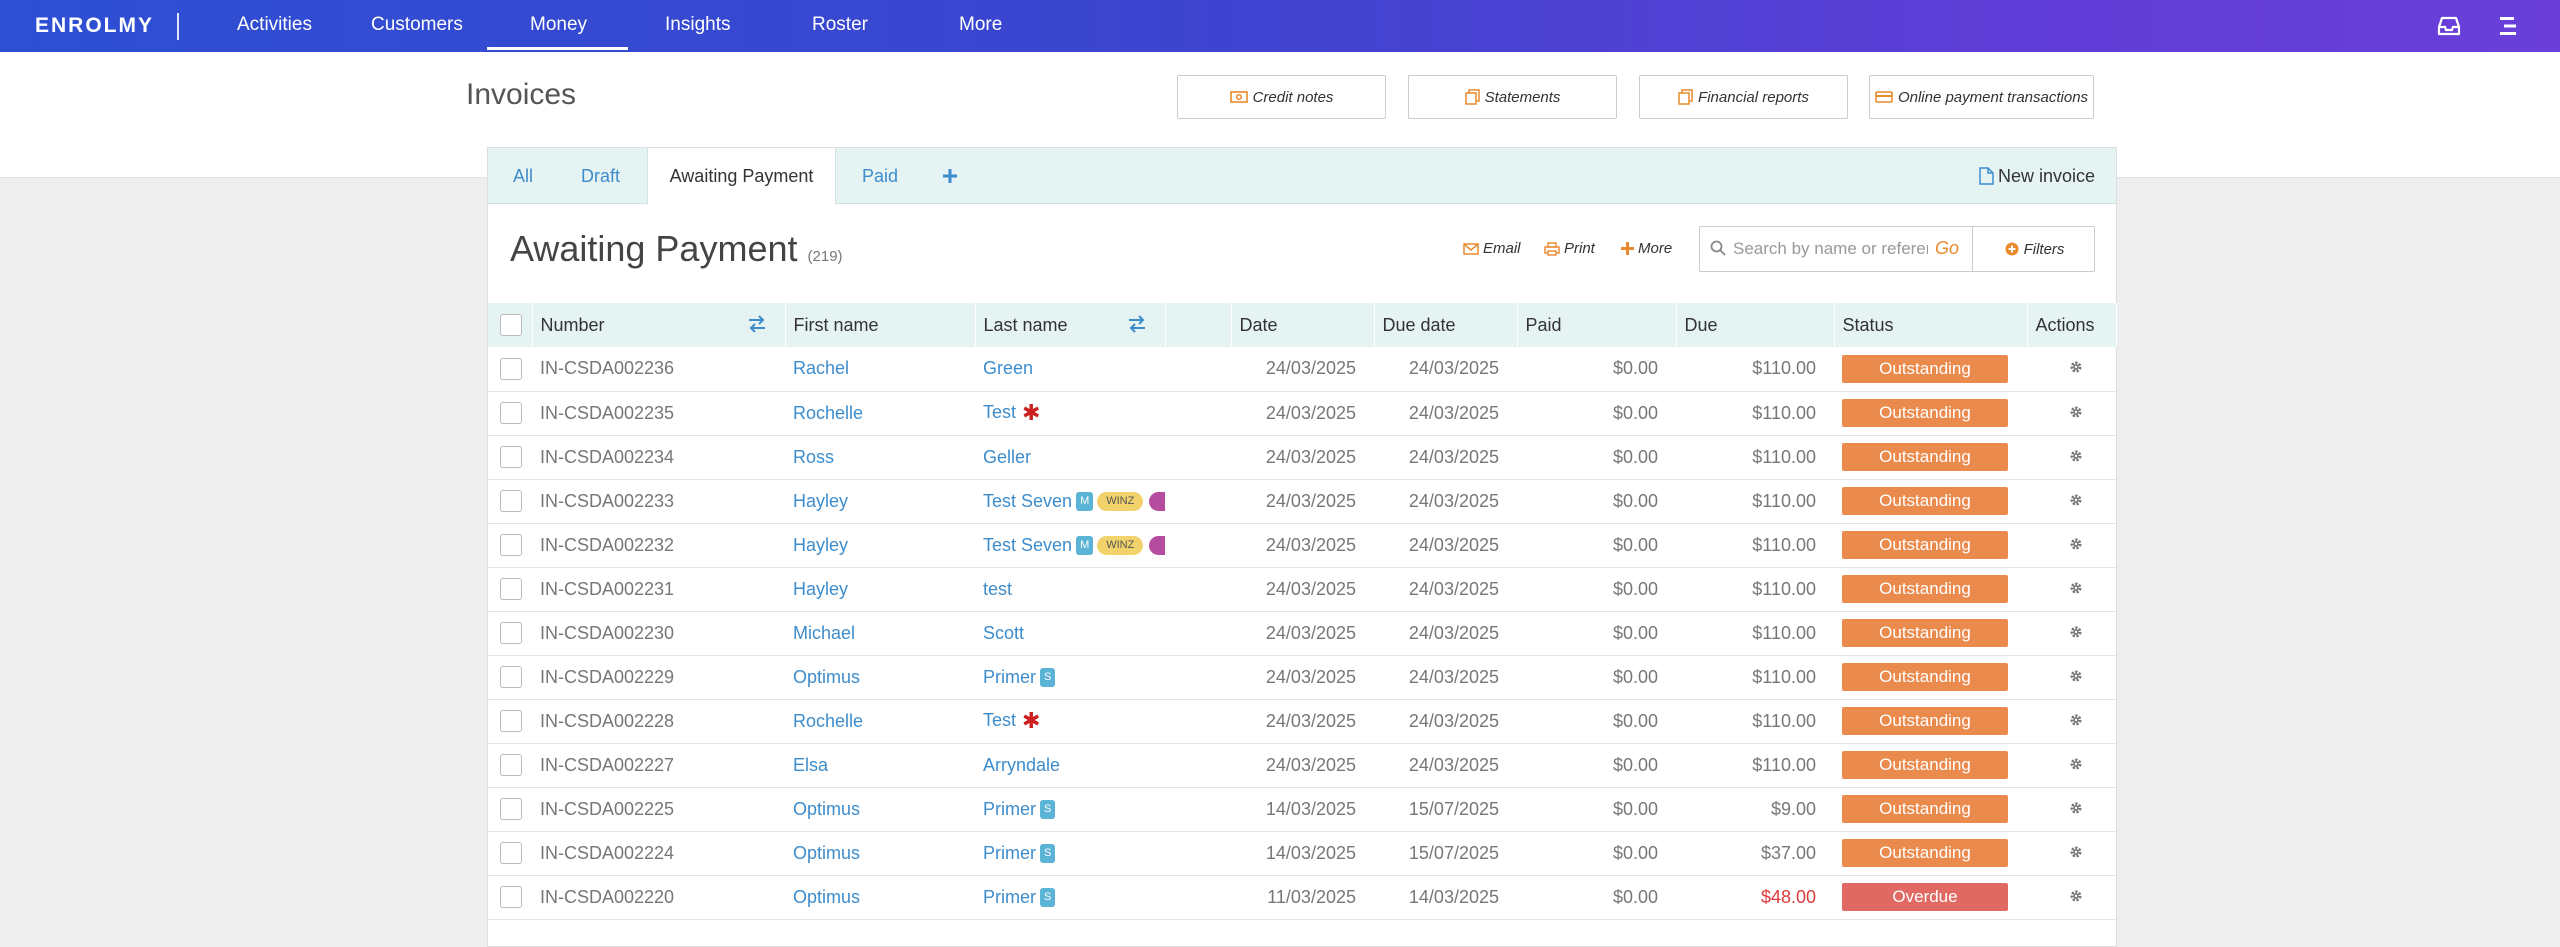 The width and height of the screenshot is (2560, 947). Describe the element at coordinates (997, 589) in the screenshot. I see `last-name-link: test` at that location.